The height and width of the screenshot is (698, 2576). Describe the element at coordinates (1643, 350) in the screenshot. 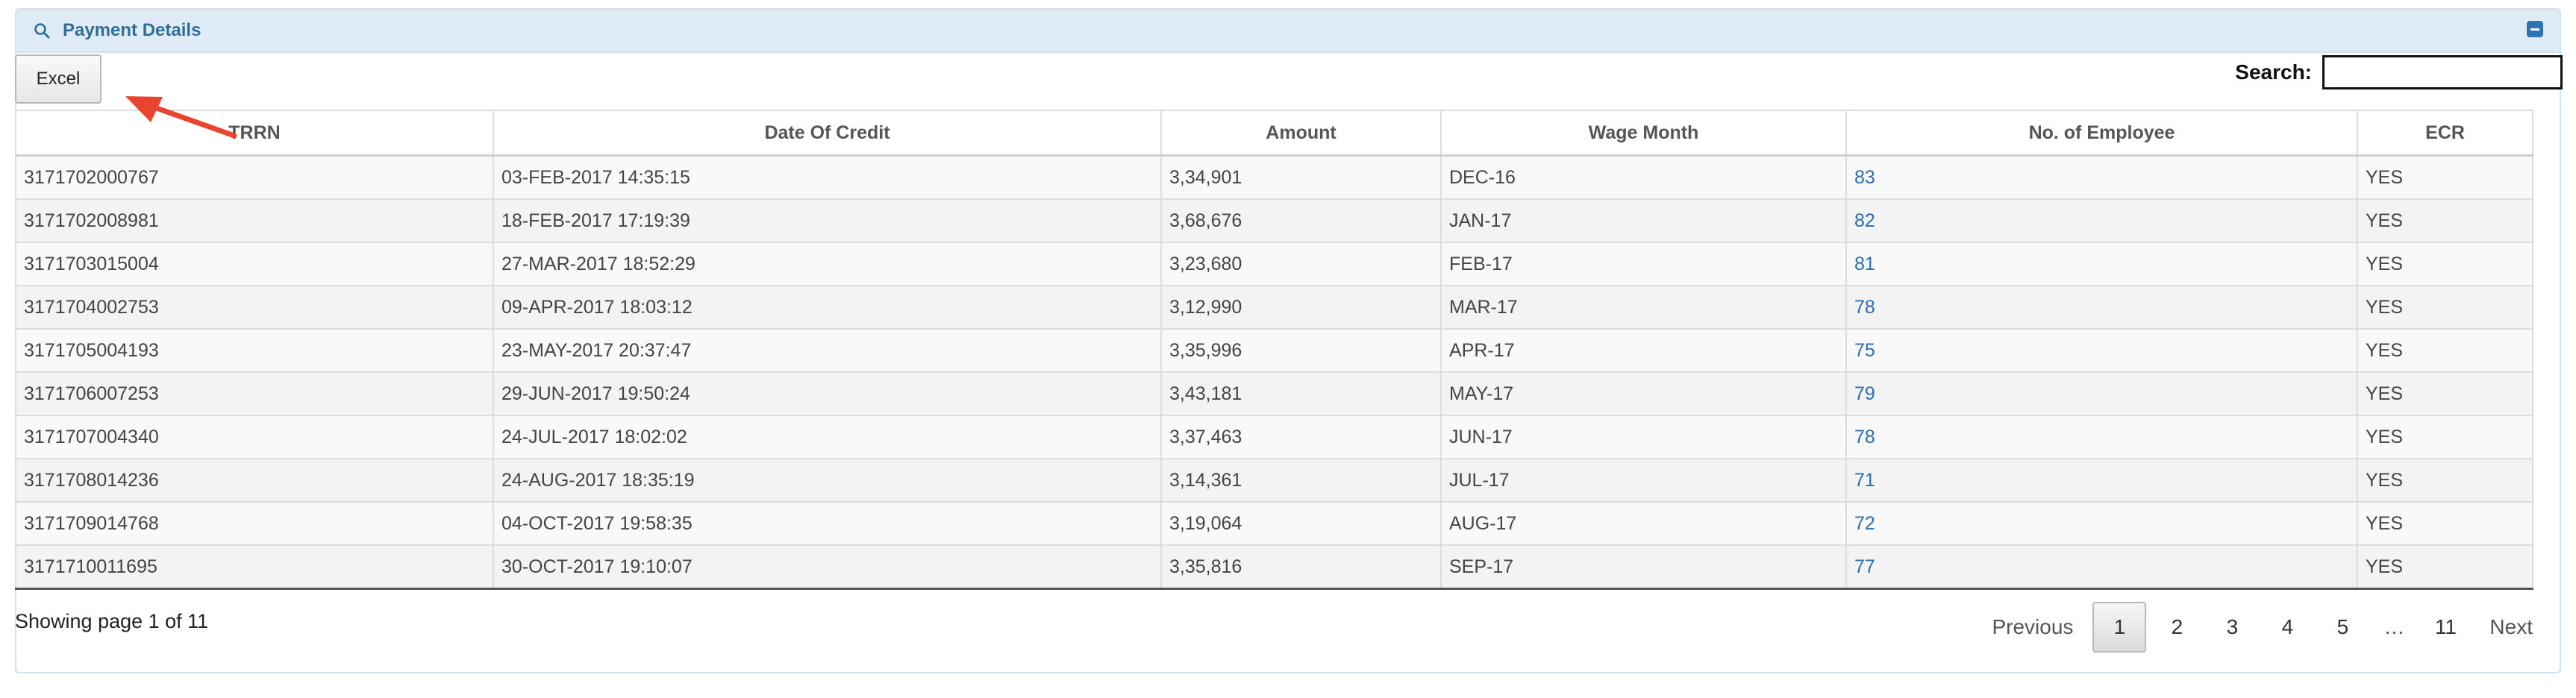

I see `wage-month-cell: APR-17` at that location.